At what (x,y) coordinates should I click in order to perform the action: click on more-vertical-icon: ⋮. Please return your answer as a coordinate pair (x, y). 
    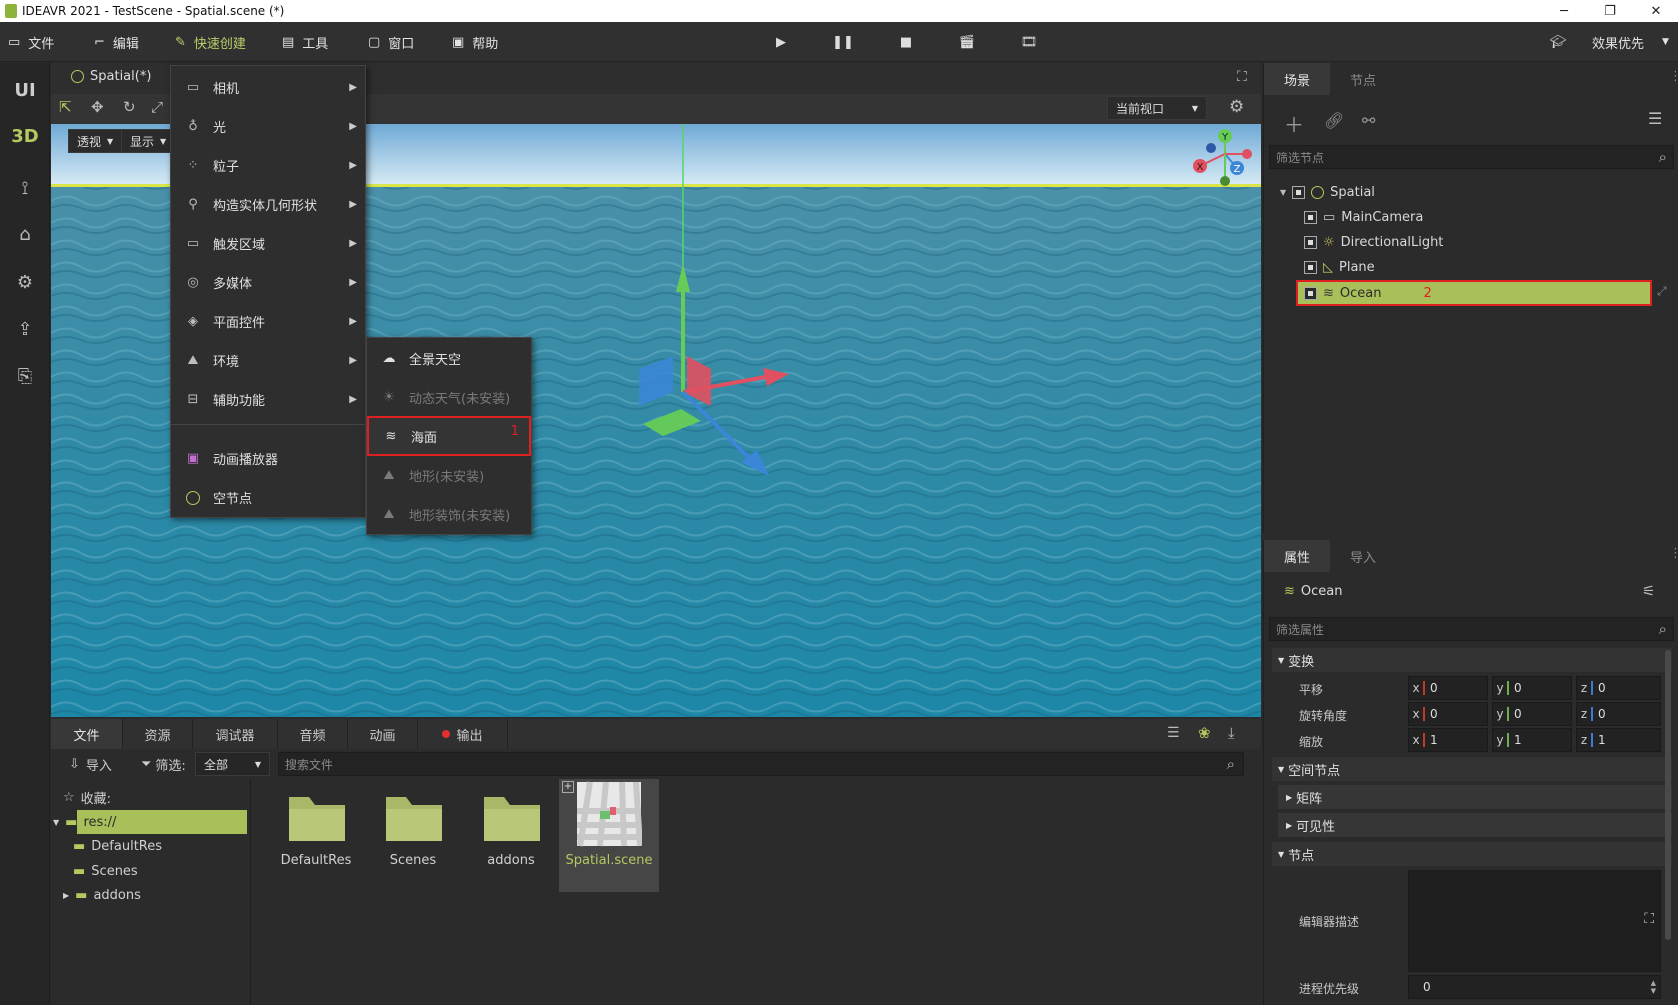
    Looking at the image, I should click on (1673, 76).